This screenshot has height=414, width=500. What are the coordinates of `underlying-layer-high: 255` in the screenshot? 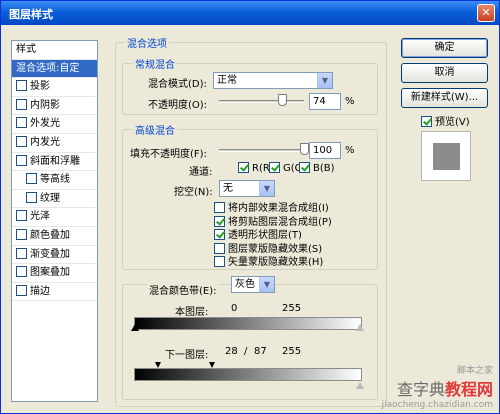 It's located at (292, 351).